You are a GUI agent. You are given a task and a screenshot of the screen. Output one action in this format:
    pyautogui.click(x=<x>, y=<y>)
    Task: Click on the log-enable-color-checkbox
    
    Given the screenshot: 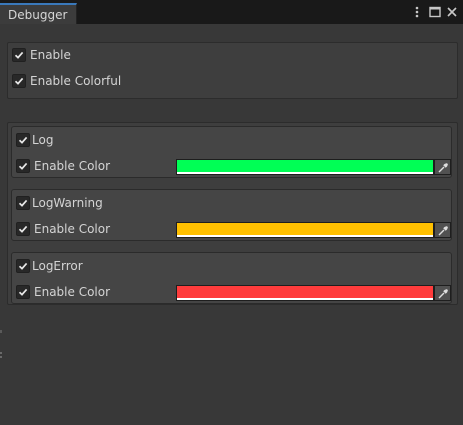 What is the action you would take?
    pyautogui.click(x=23, y=166)
    